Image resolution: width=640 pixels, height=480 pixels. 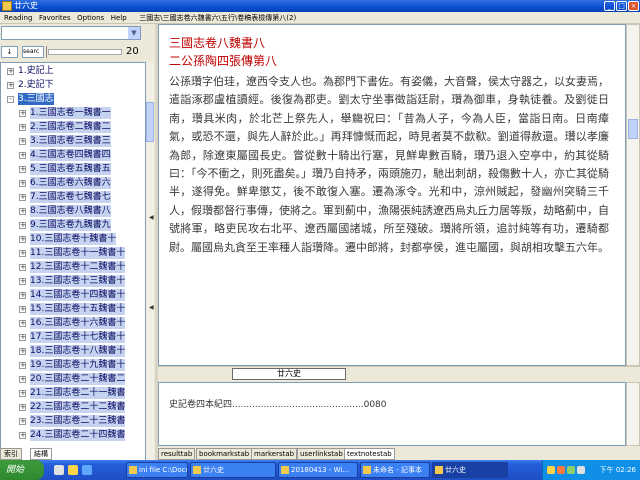 What do you see at coordinates (633, 414) in the screenshot?
I see `results-scrollbar` at bounding box center [633, 414].